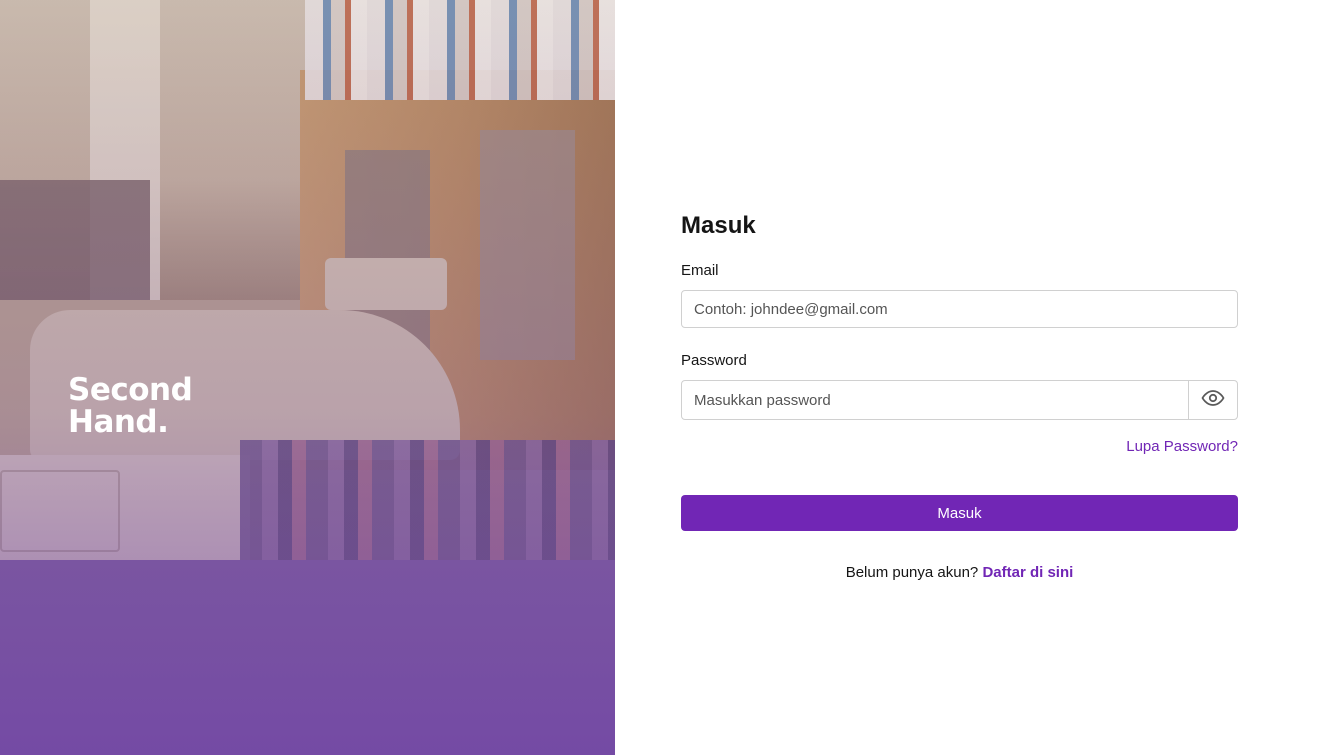 This screenshot has width=1343, height=755. I want to click on login-button: Masuk, so click(959, 513).